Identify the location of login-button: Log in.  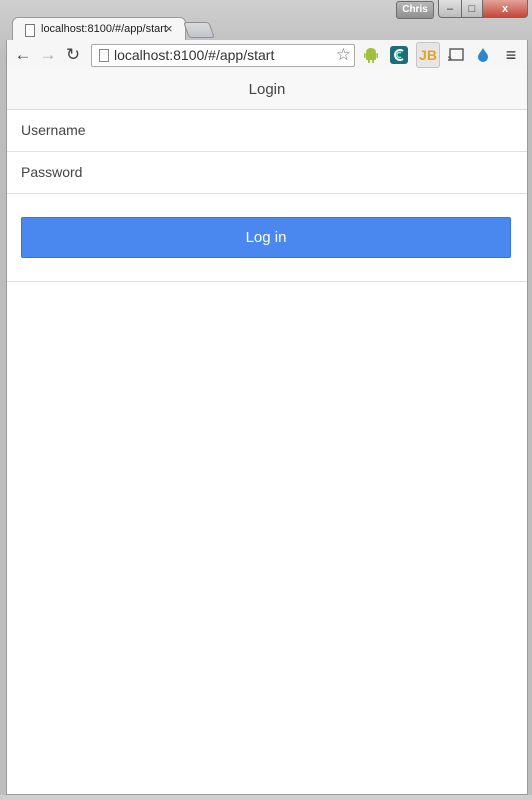
(266, 237).